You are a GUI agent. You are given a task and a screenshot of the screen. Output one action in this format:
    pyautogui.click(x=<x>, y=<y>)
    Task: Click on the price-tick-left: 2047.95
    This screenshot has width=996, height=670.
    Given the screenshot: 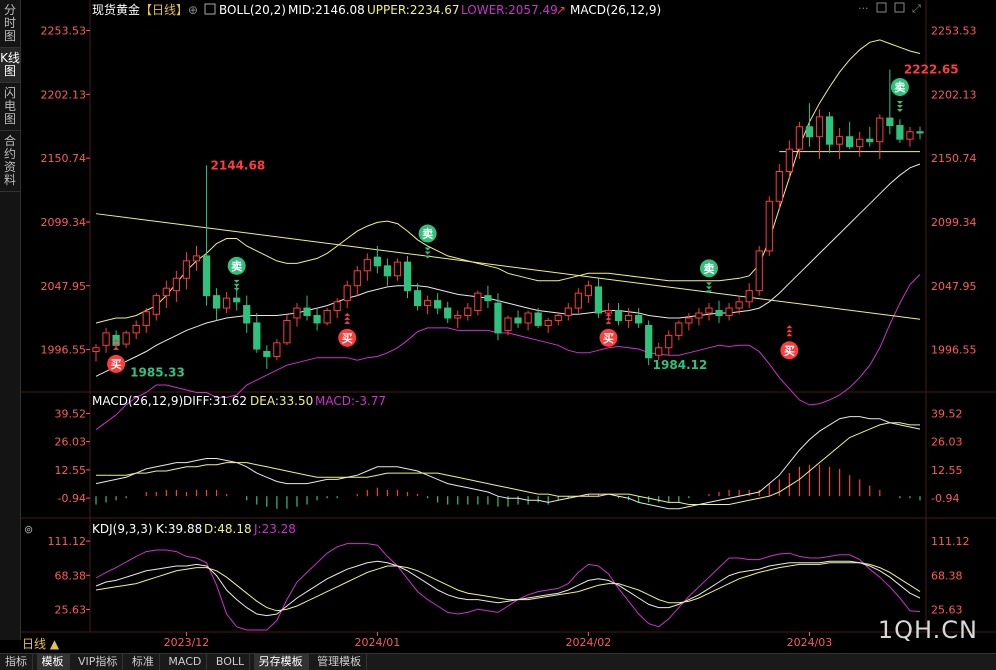 What is the action you would take?
    pyautogui.click(x=64, y=286)
    